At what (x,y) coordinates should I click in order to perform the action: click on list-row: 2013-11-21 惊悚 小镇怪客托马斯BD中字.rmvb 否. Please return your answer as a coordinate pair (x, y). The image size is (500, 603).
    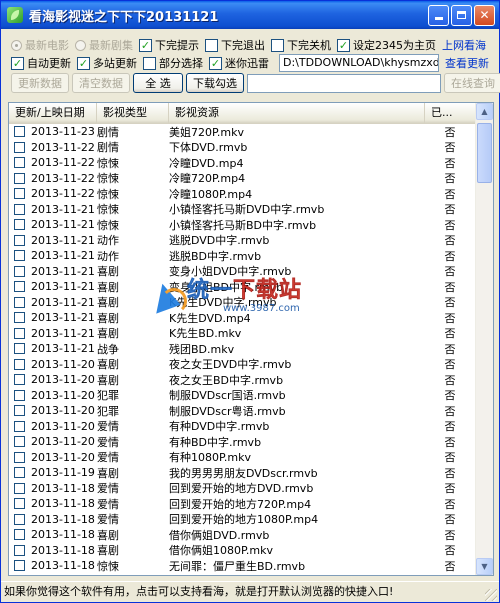
    Looking at the image, I should click on (243, 225).